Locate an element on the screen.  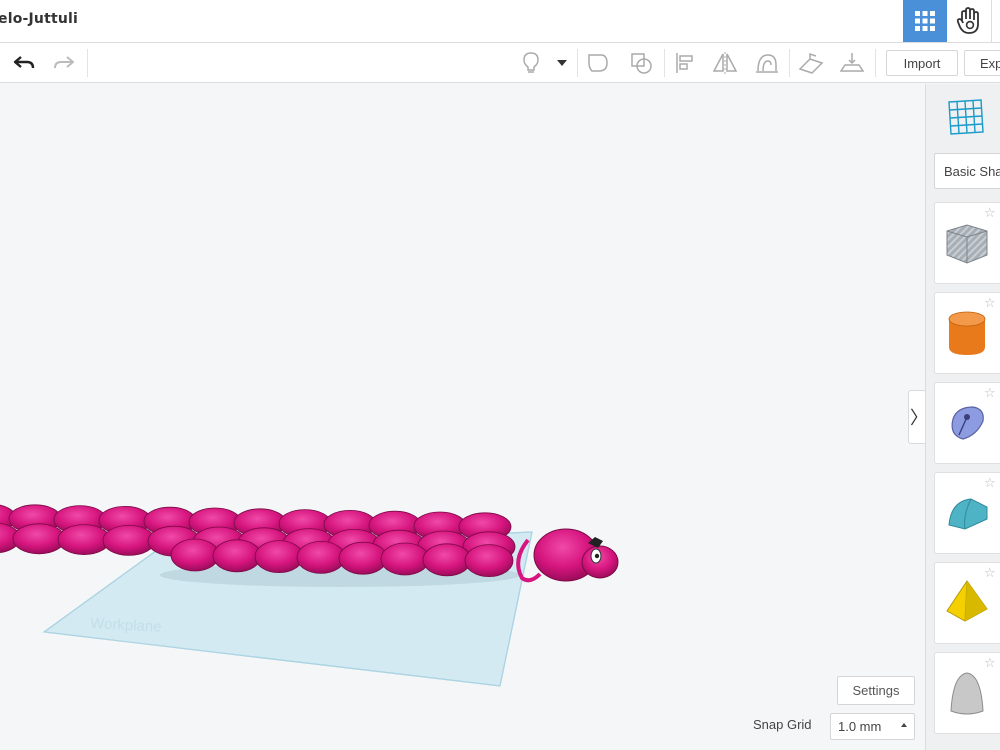
titlebar-divider is located at coordinates (991, 21).